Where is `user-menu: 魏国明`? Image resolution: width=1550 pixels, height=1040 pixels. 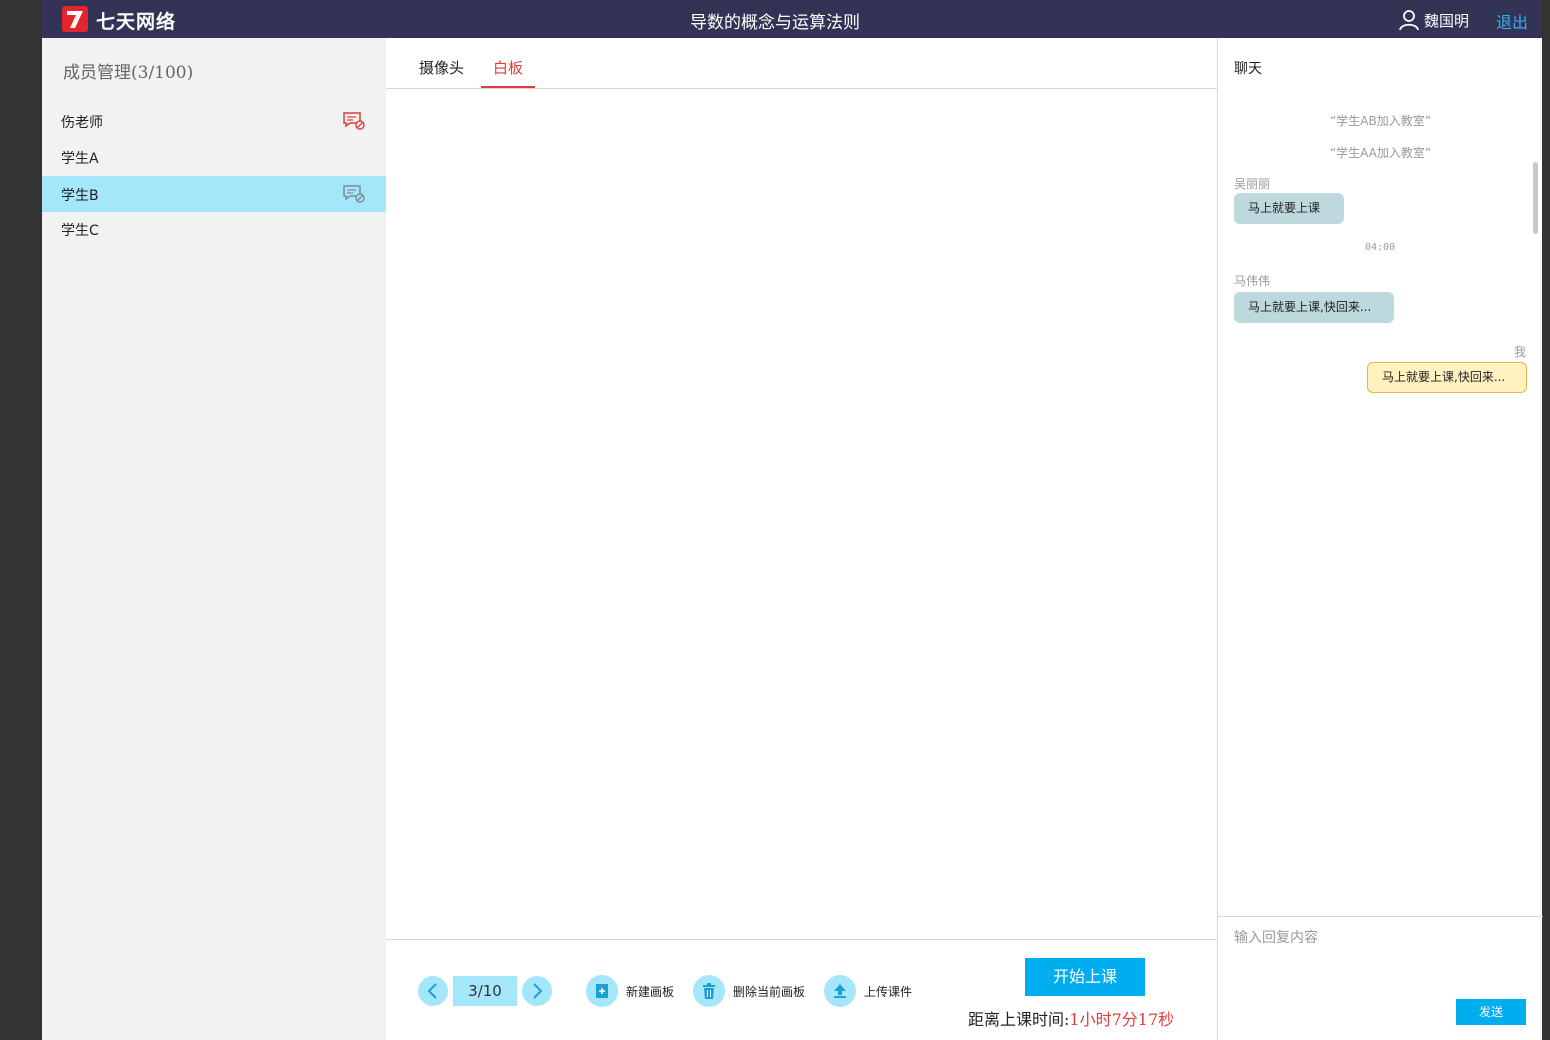
user-menu: 魏国明 is located at coordinates (1433, 20).